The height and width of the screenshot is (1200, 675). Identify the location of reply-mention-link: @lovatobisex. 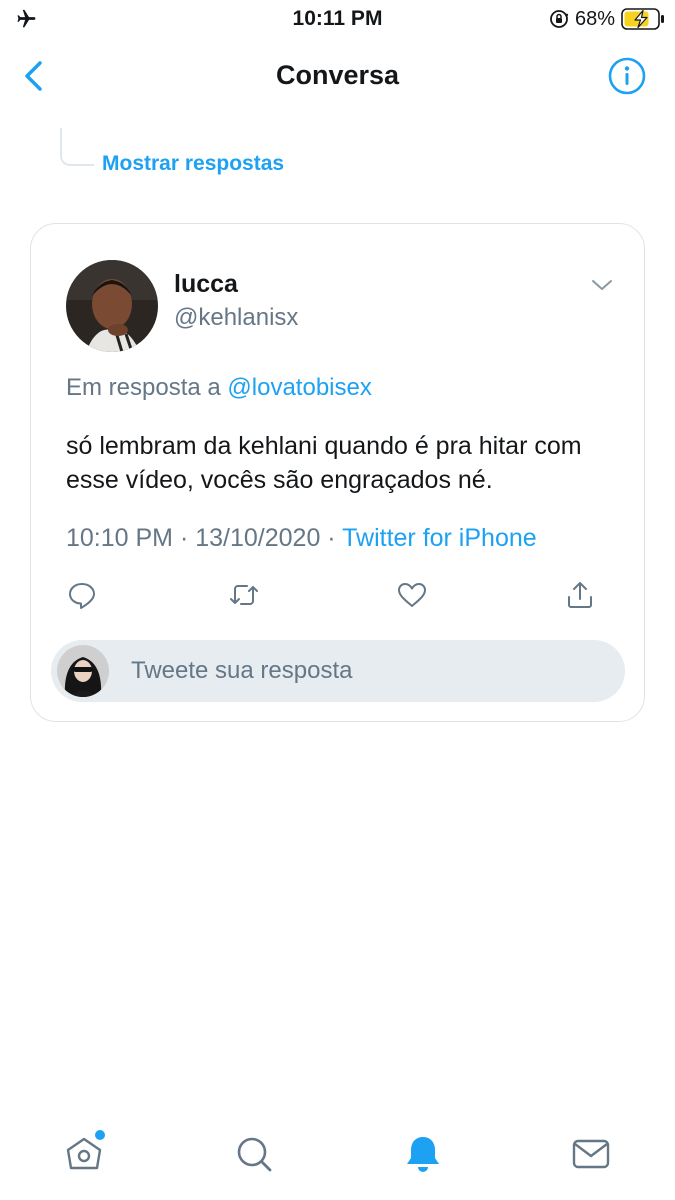
(299, 387).